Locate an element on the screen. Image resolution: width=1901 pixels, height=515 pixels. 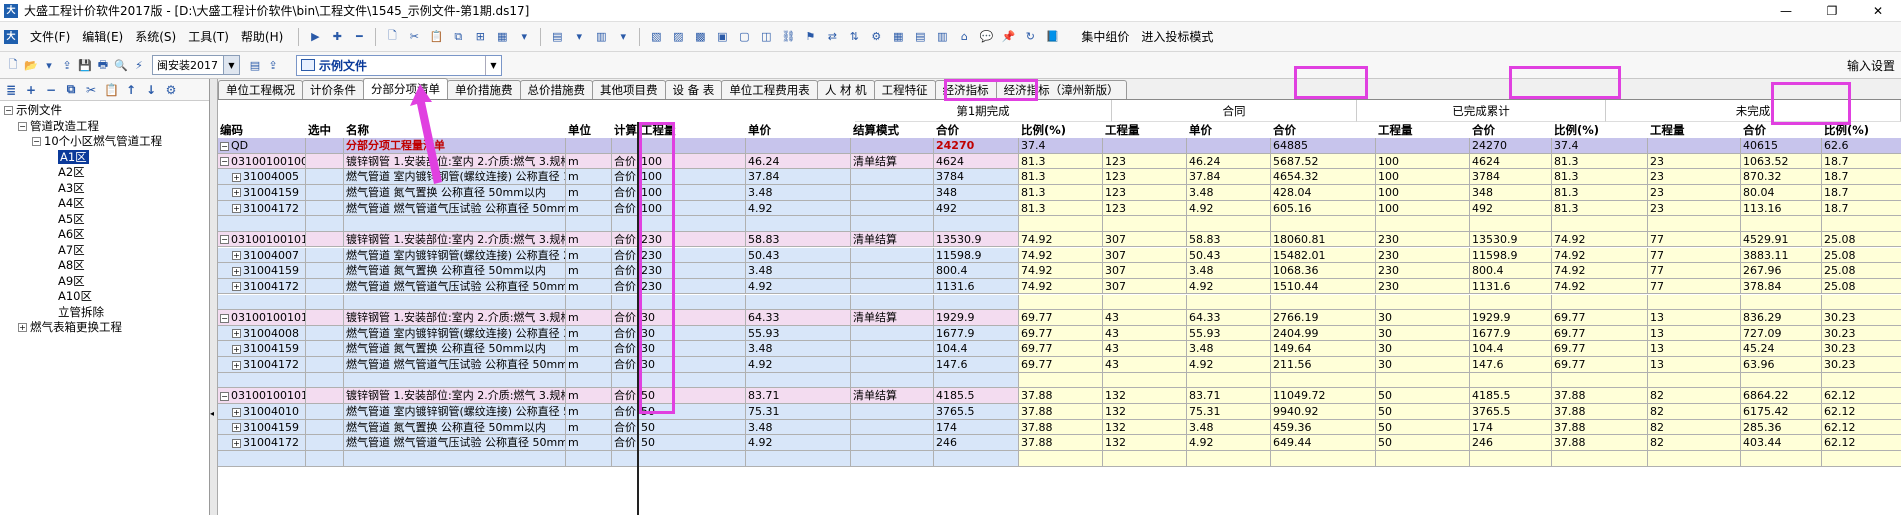
grid-cell: 清单结算 is located at coordinates (892, 396).